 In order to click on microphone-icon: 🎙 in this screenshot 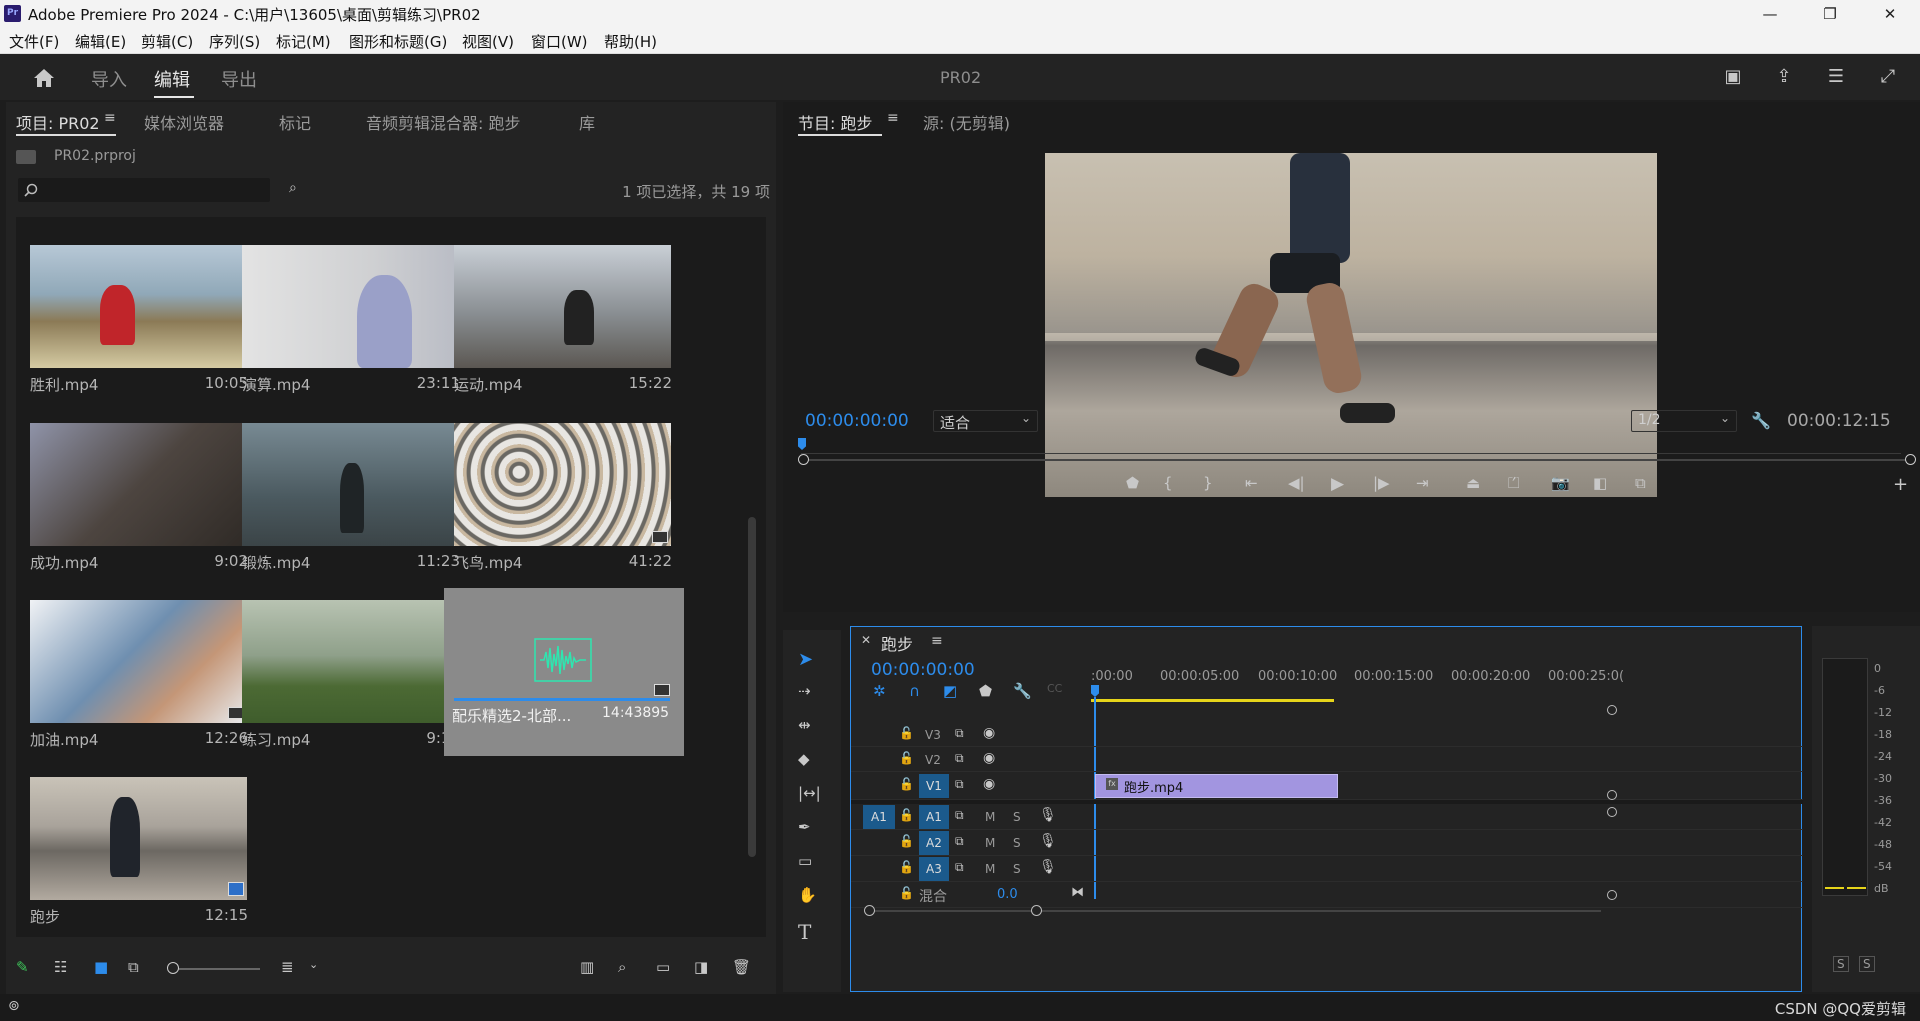, I will do `click(1048, 867)`.